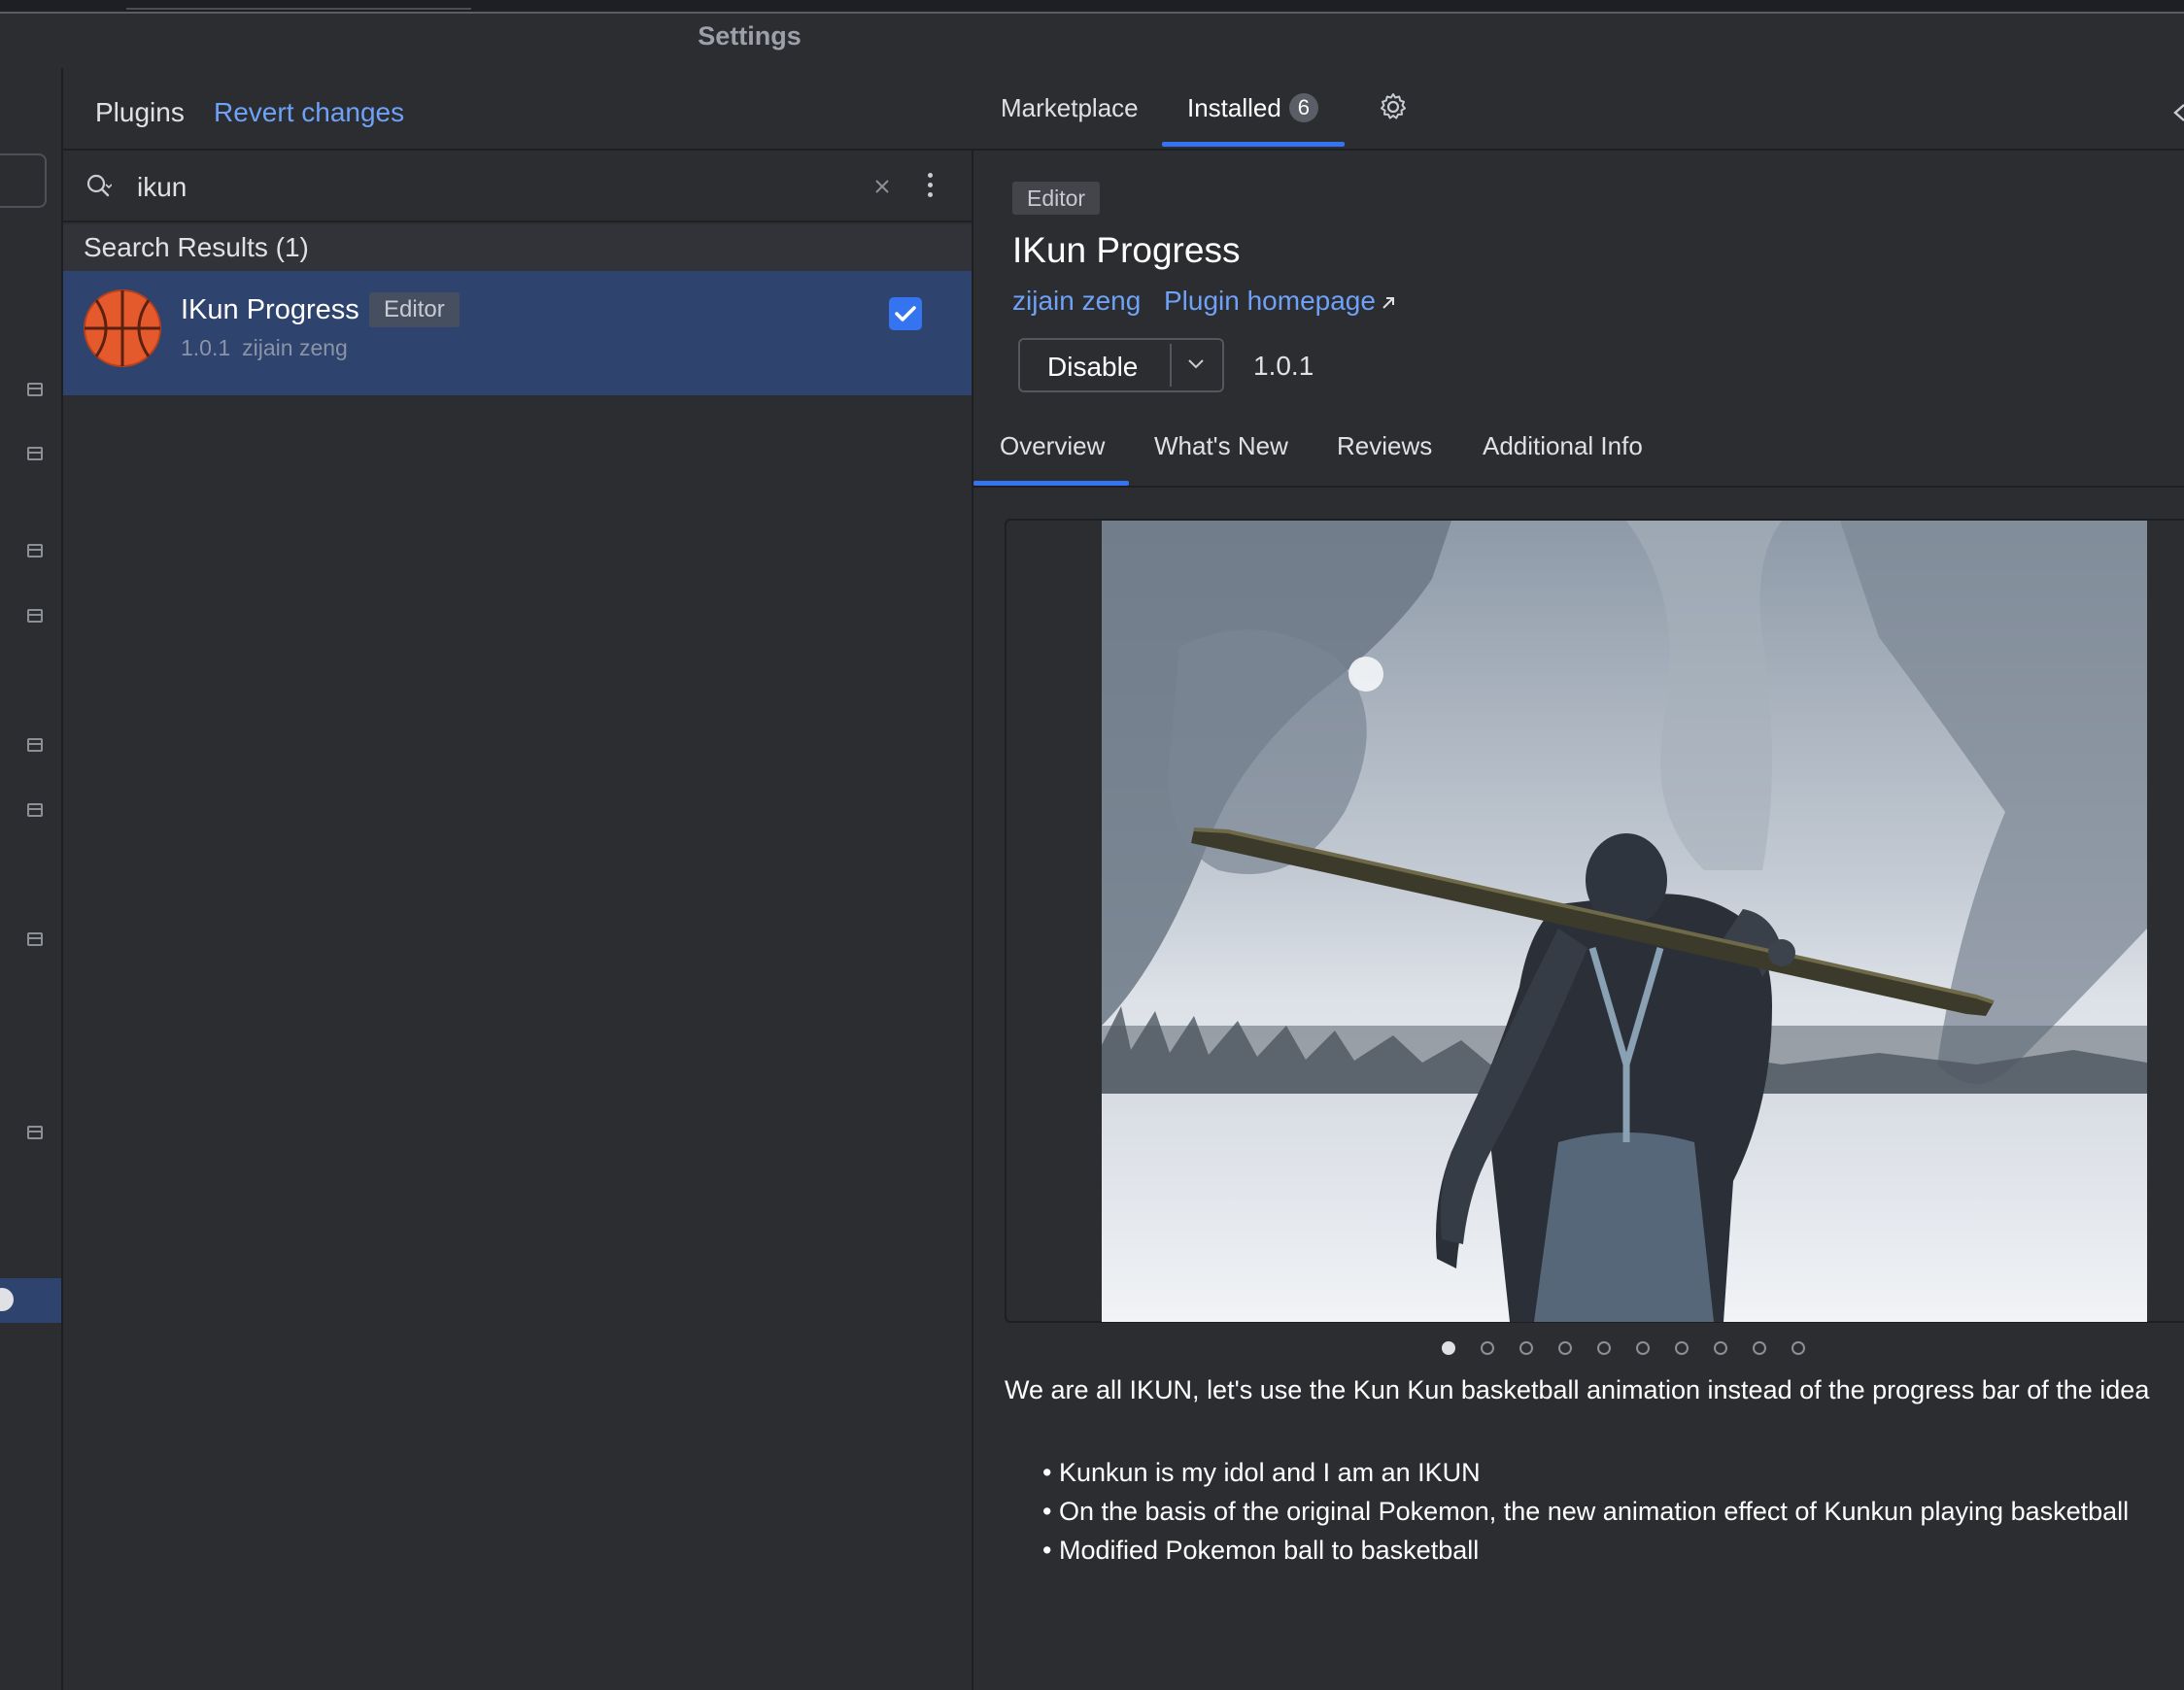  Describe the element at coordinates (7, 1299) in the screenshot. I see `plugins-rail-icon` at that location.